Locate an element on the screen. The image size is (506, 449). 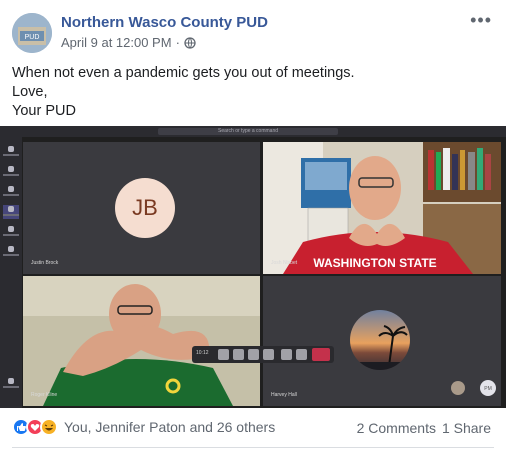
participant-avatar is located at coordinates (458, 388).